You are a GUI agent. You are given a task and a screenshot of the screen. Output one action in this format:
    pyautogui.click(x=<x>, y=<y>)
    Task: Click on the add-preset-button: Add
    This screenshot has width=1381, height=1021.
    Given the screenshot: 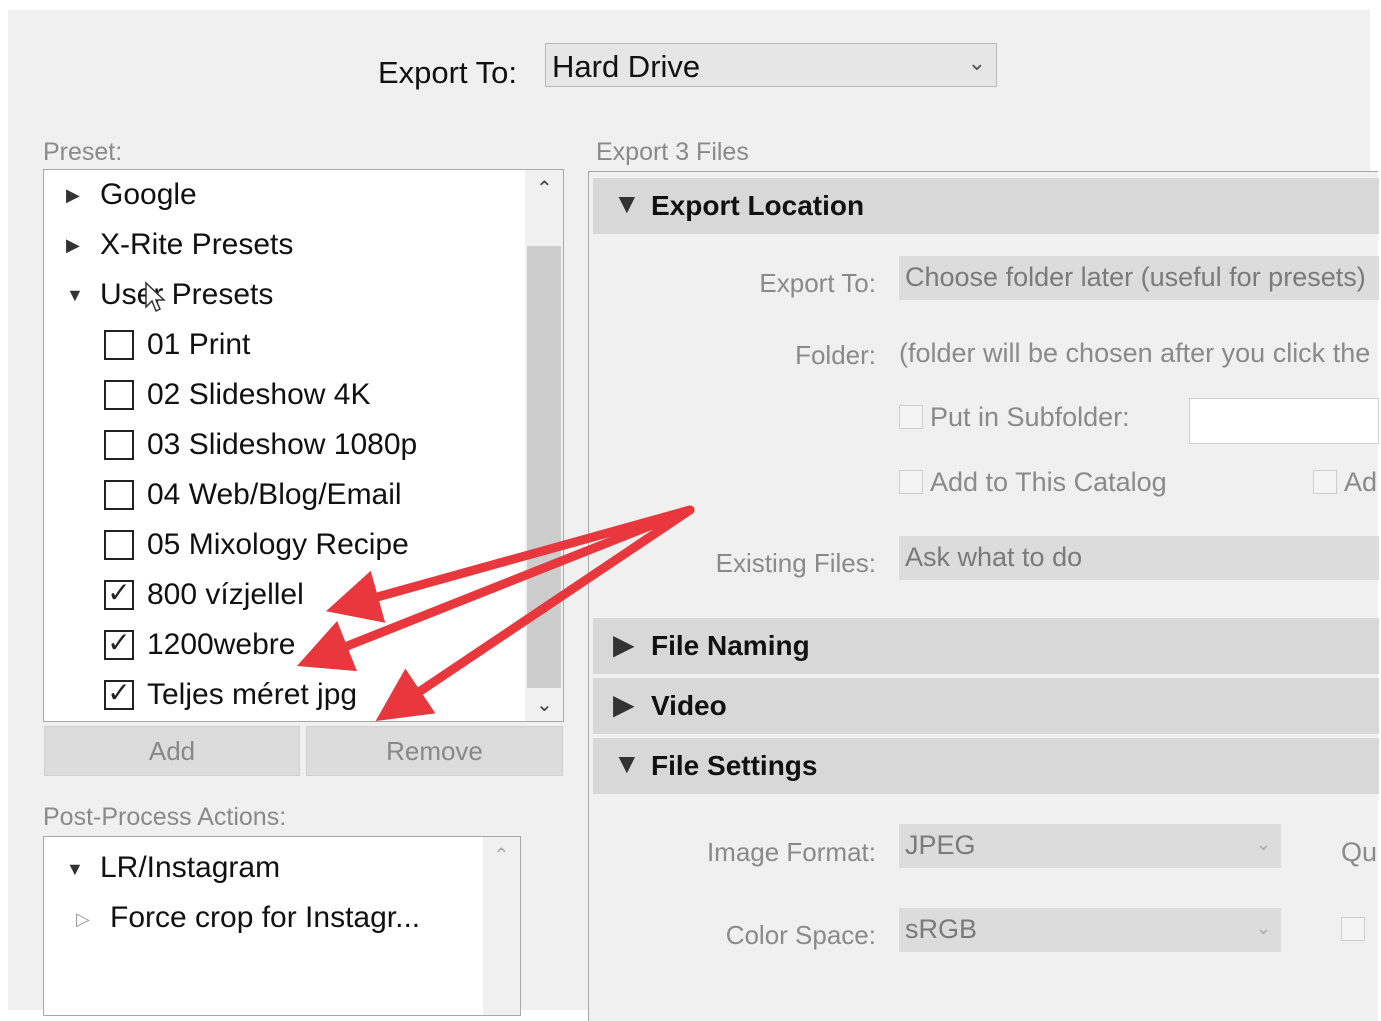 What is the action you would take?
    pyautogui.click(x=172, y=751)
    